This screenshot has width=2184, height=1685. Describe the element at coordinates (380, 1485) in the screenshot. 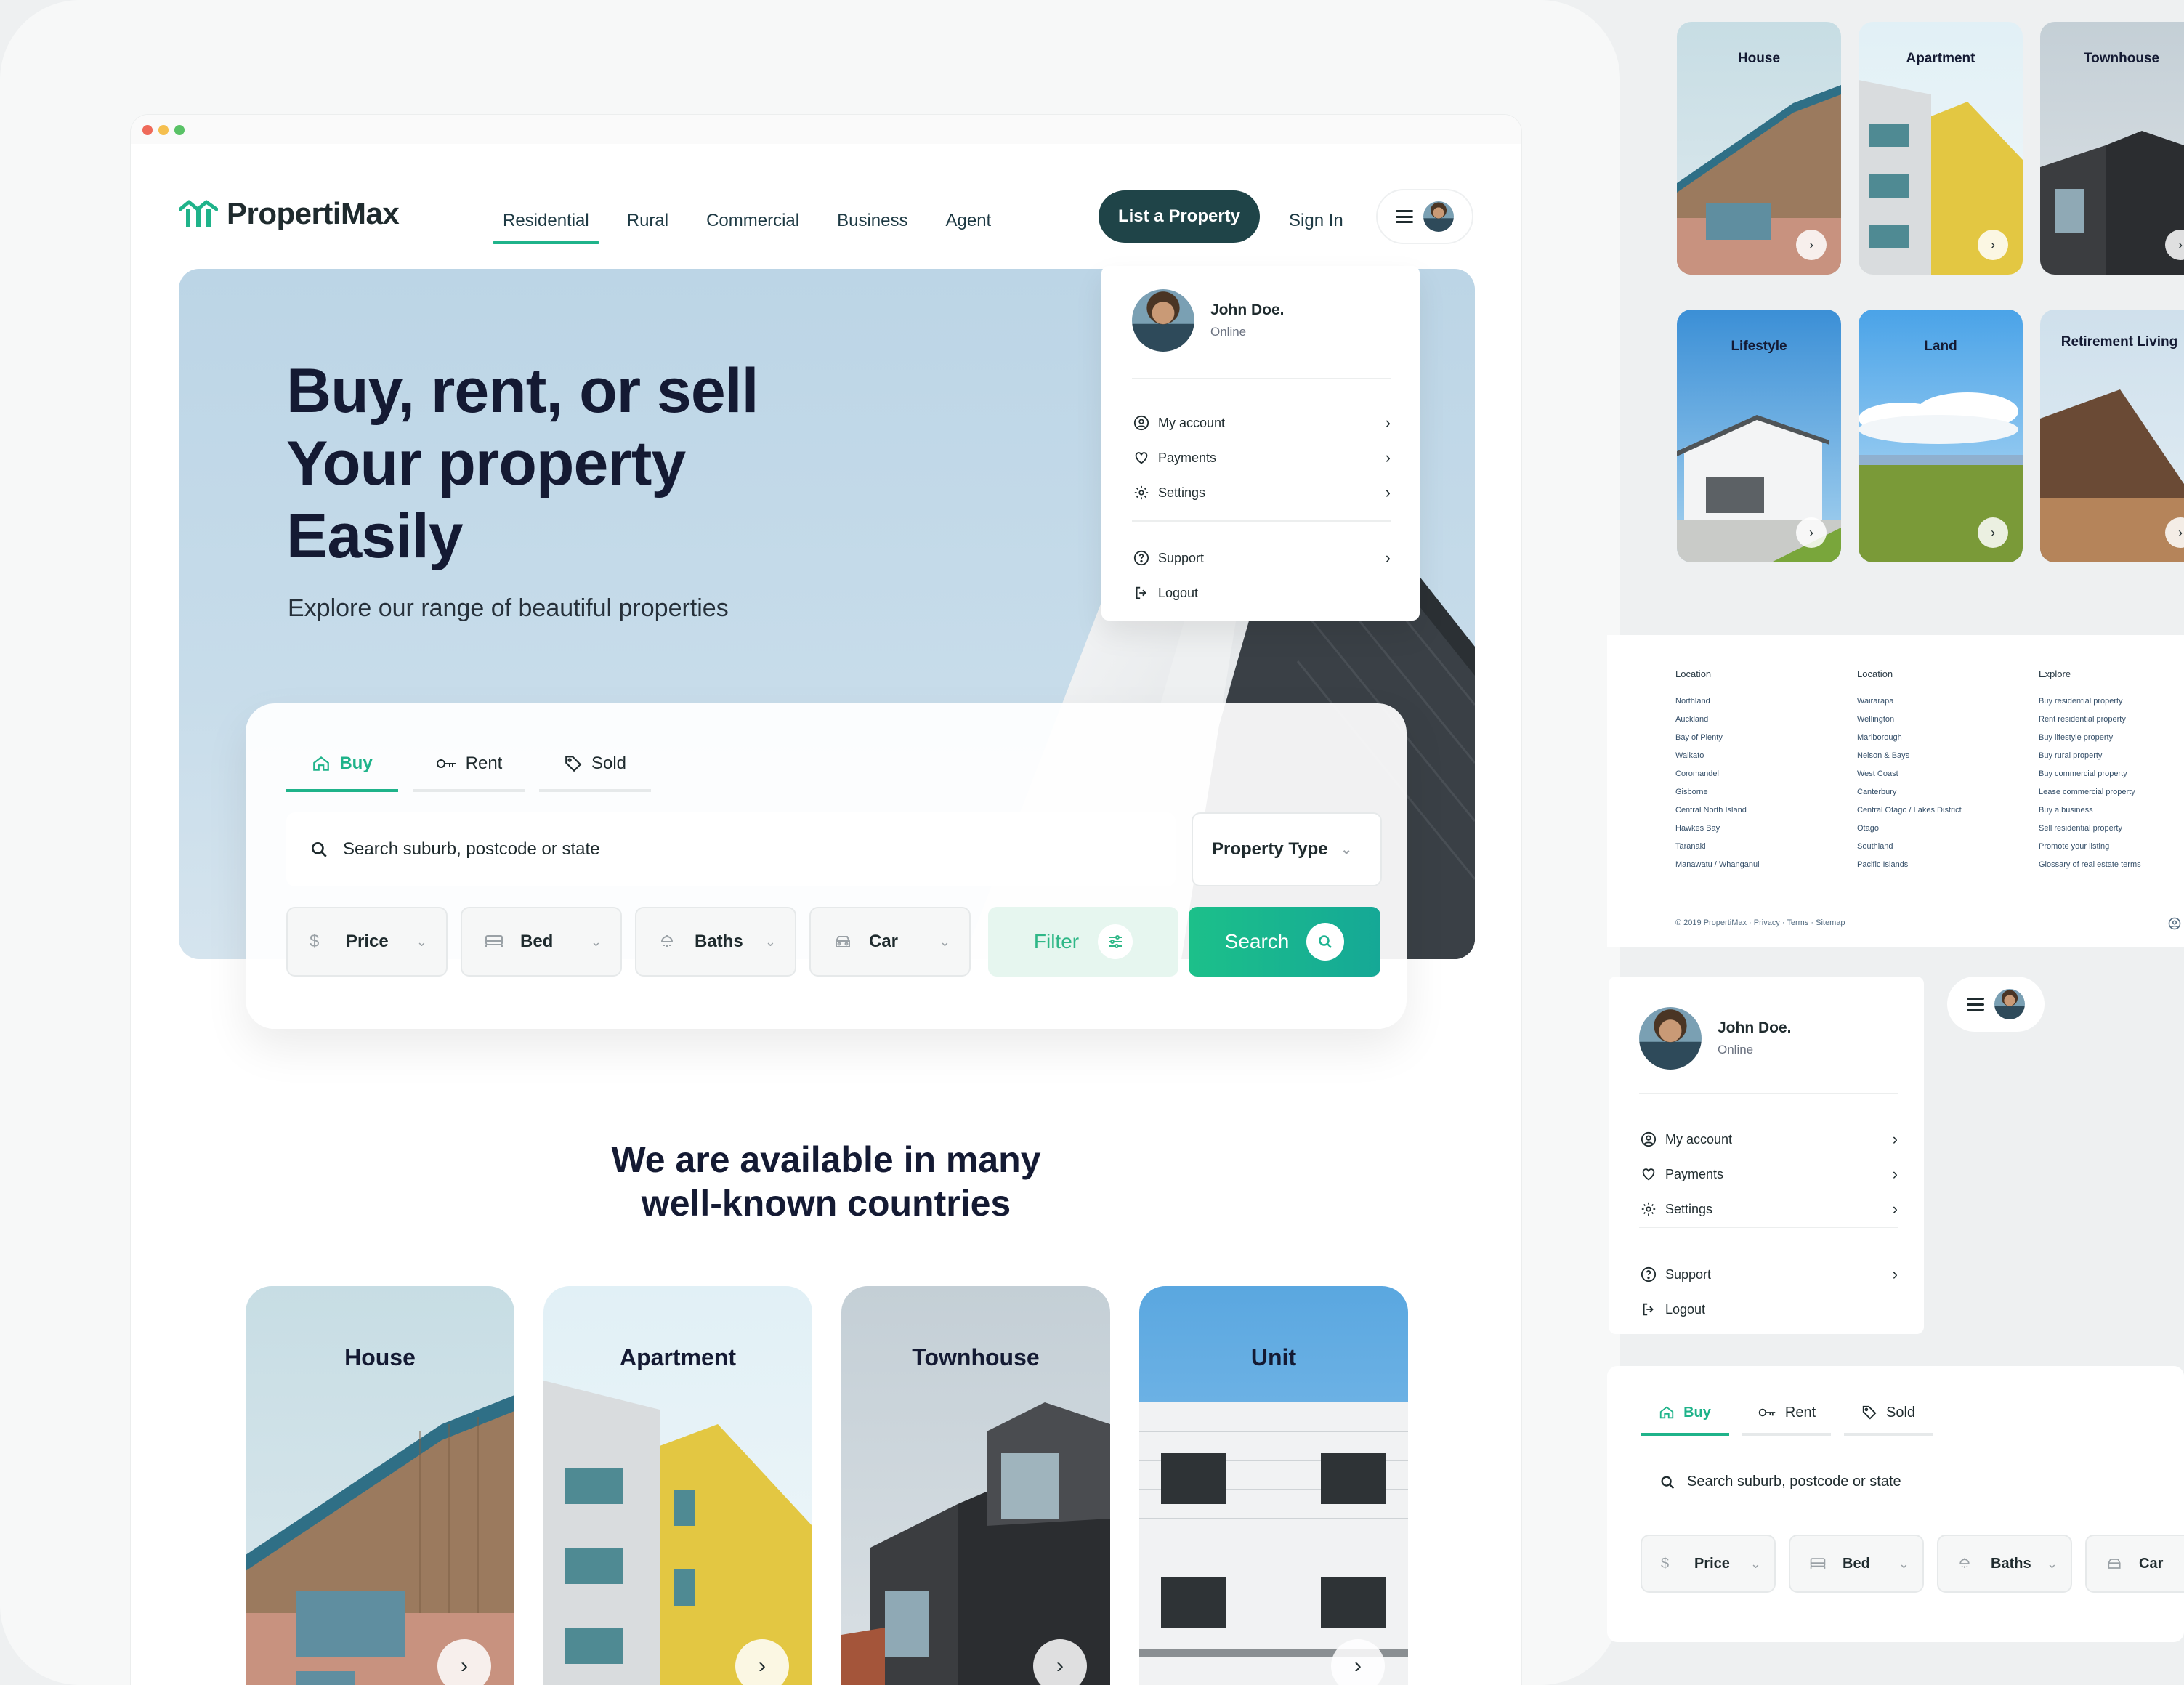

I see `category-card-house: House ›` at that location.